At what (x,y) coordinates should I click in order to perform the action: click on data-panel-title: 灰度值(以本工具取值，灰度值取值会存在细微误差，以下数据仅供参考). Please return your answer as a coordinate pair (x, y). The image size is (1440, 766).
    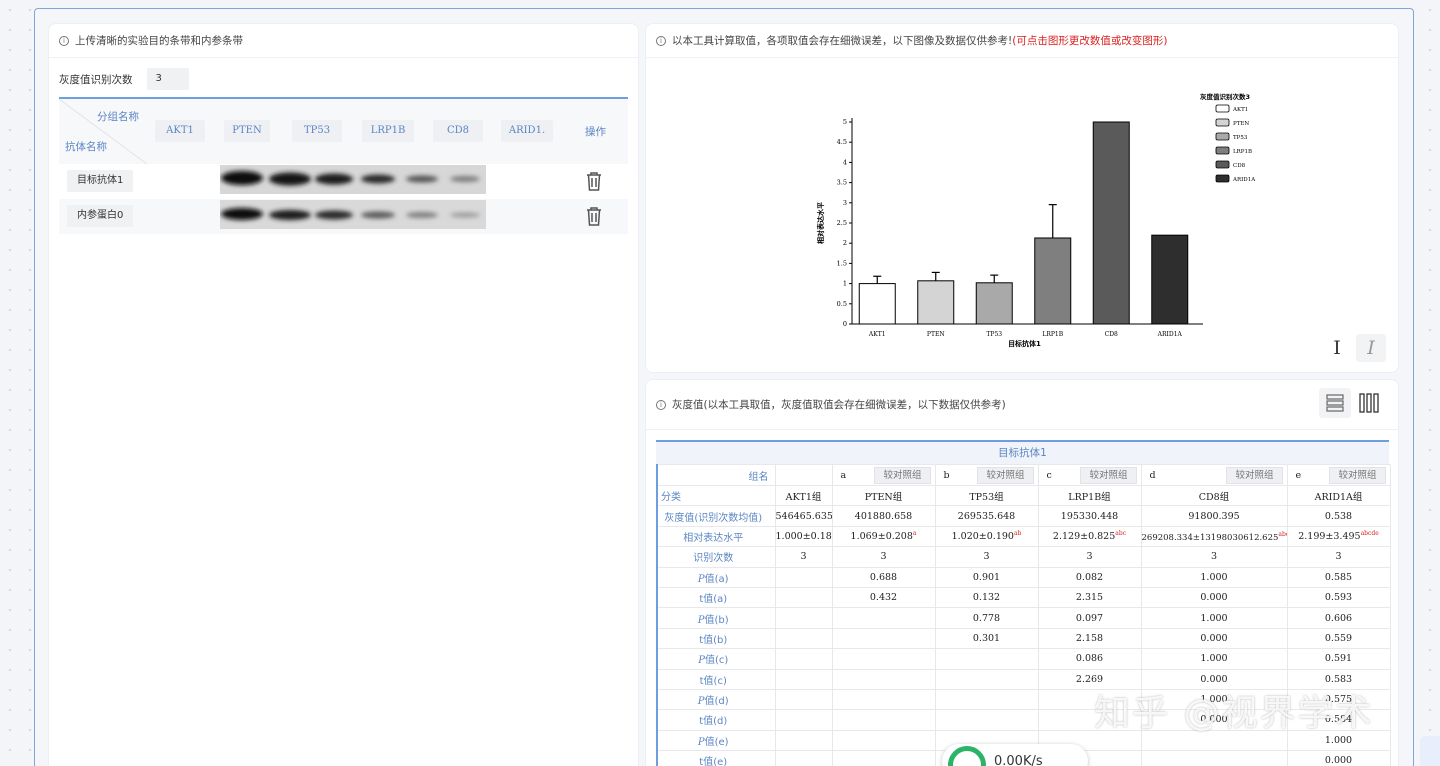
    Looking at the image, I should click on (839, 405).